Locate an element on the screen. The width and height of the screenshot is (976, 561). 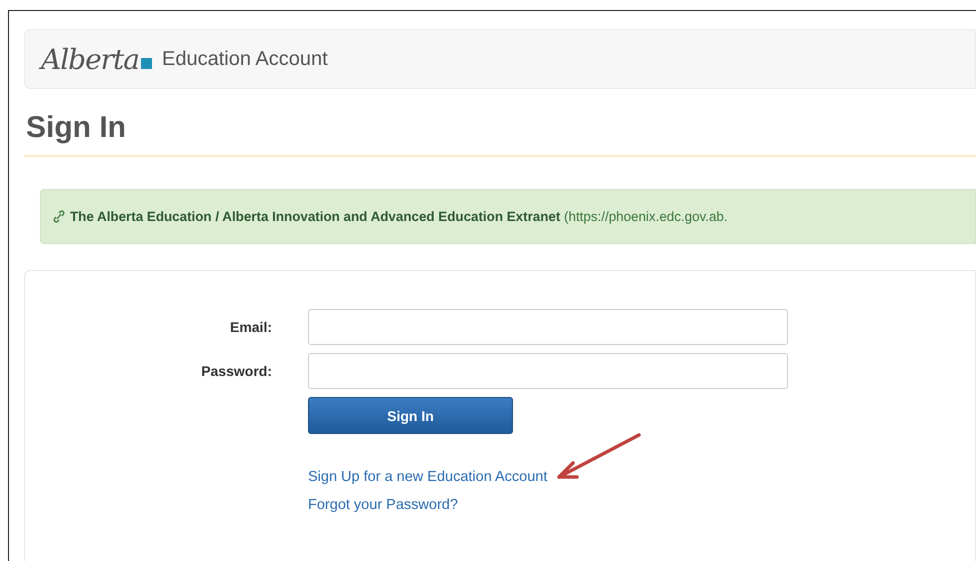
text-link: Sign Up for a new Education Account is located at coordinates (428, 477).